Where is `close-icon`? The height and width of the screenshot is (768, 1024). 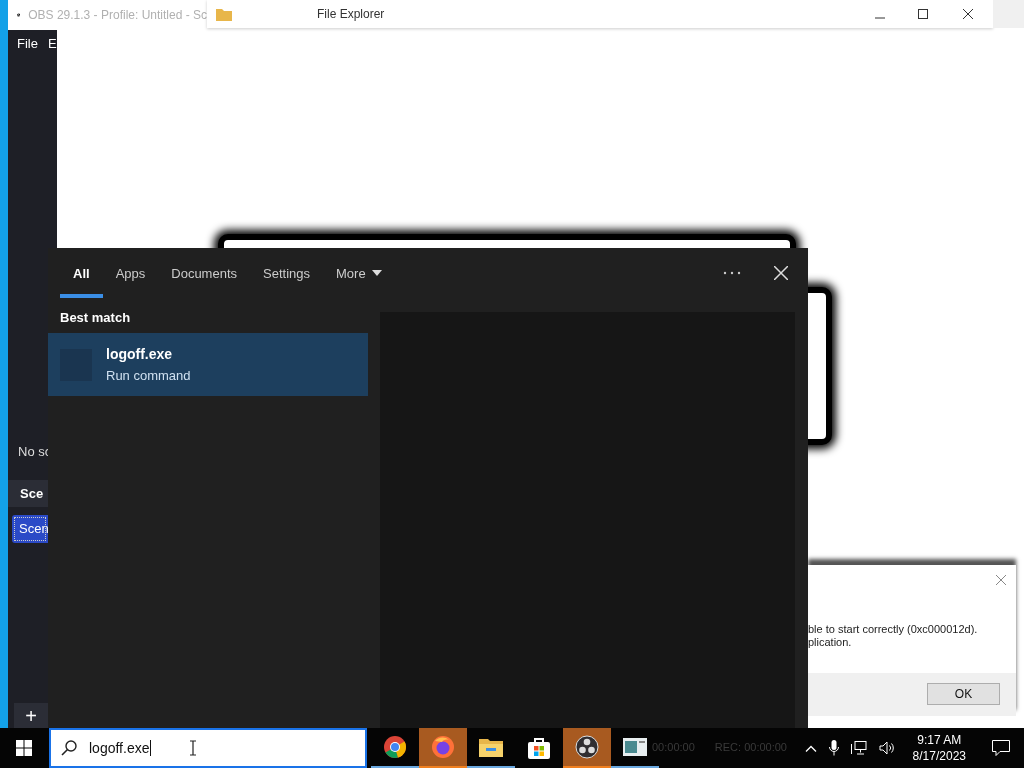
close-icon is located at coordinates (968, 14).